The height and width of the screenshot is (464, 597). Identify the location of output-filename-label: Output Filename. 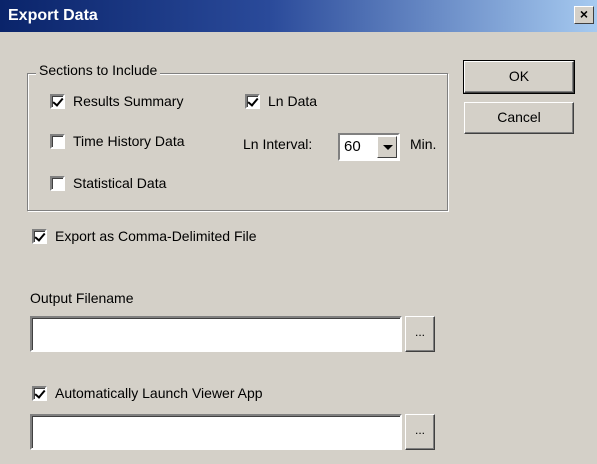
(82, 298).